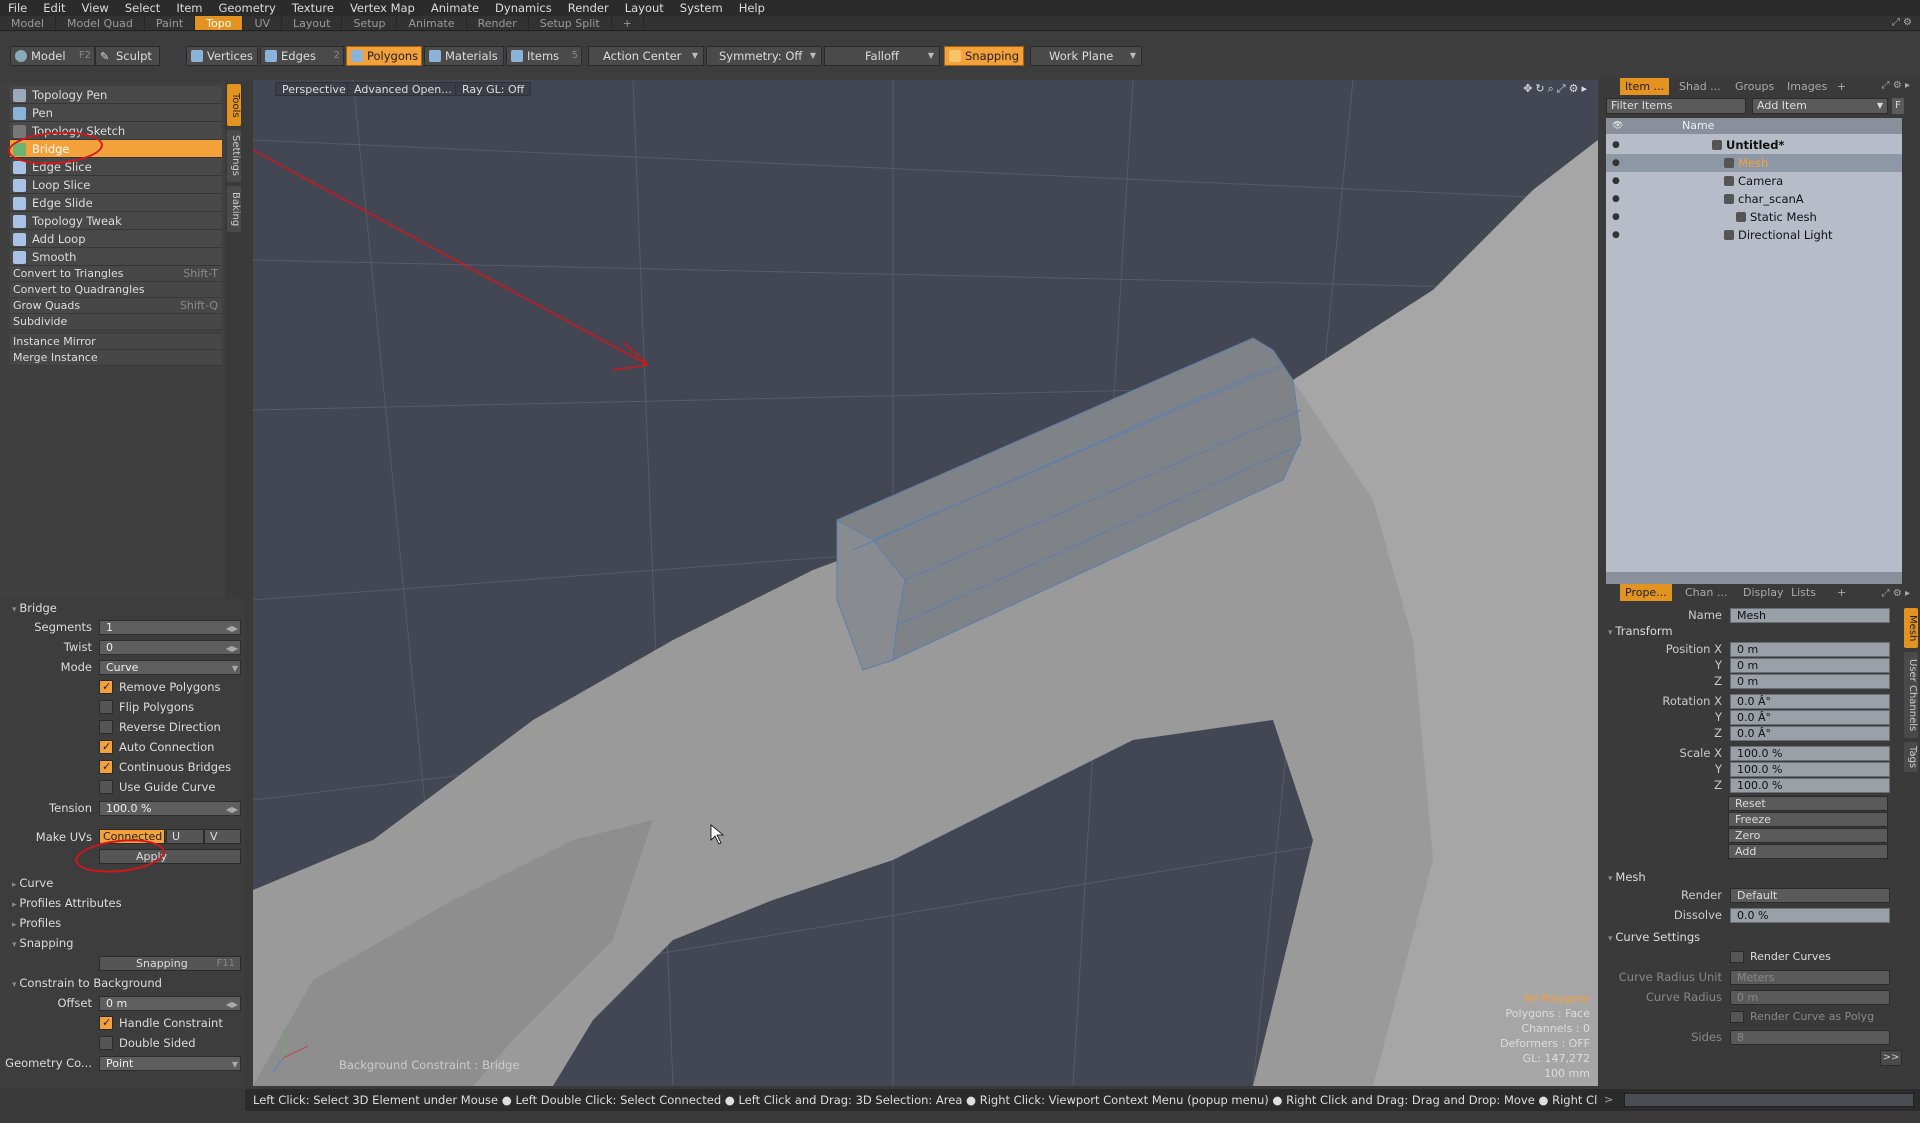 Image resolution: width=1920 pixels, height=1123 pixels. I want to click on rotation-x-input: 0.0 Â°, so click(1810, 701).